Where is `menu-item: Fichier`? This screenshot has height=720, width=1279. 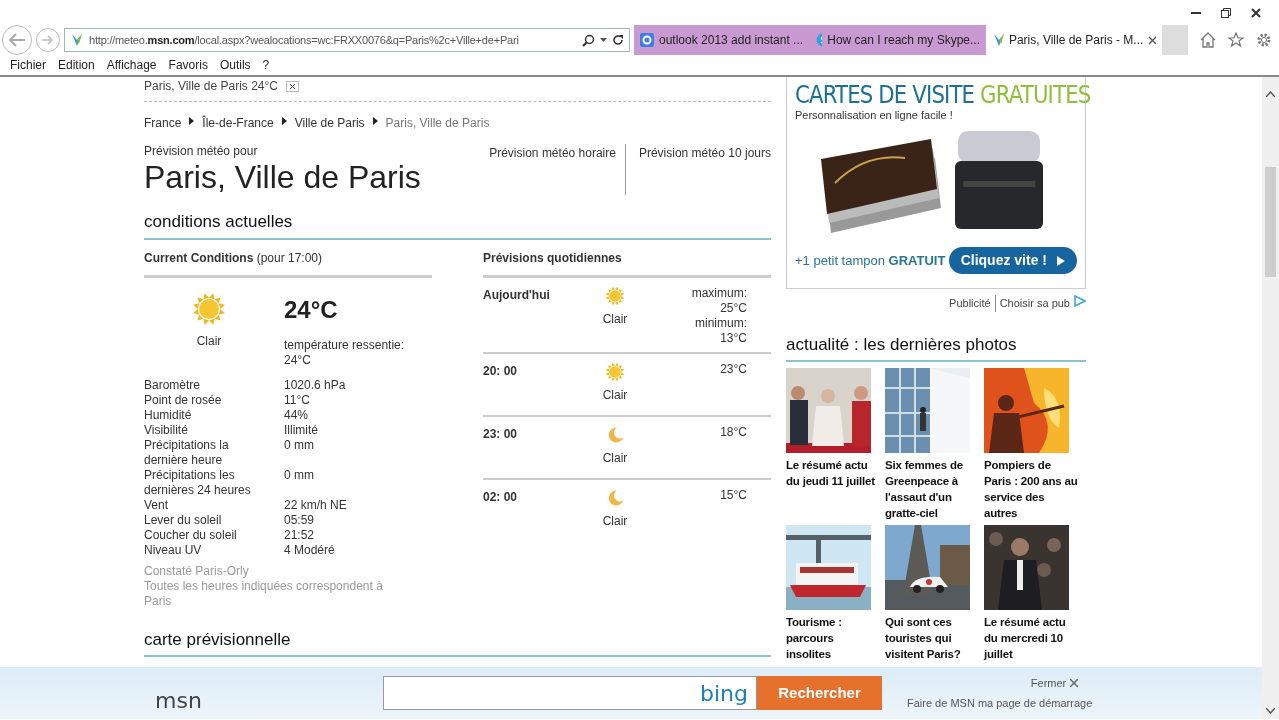 menu-item: Fichier is located at coordinates (28, 65).